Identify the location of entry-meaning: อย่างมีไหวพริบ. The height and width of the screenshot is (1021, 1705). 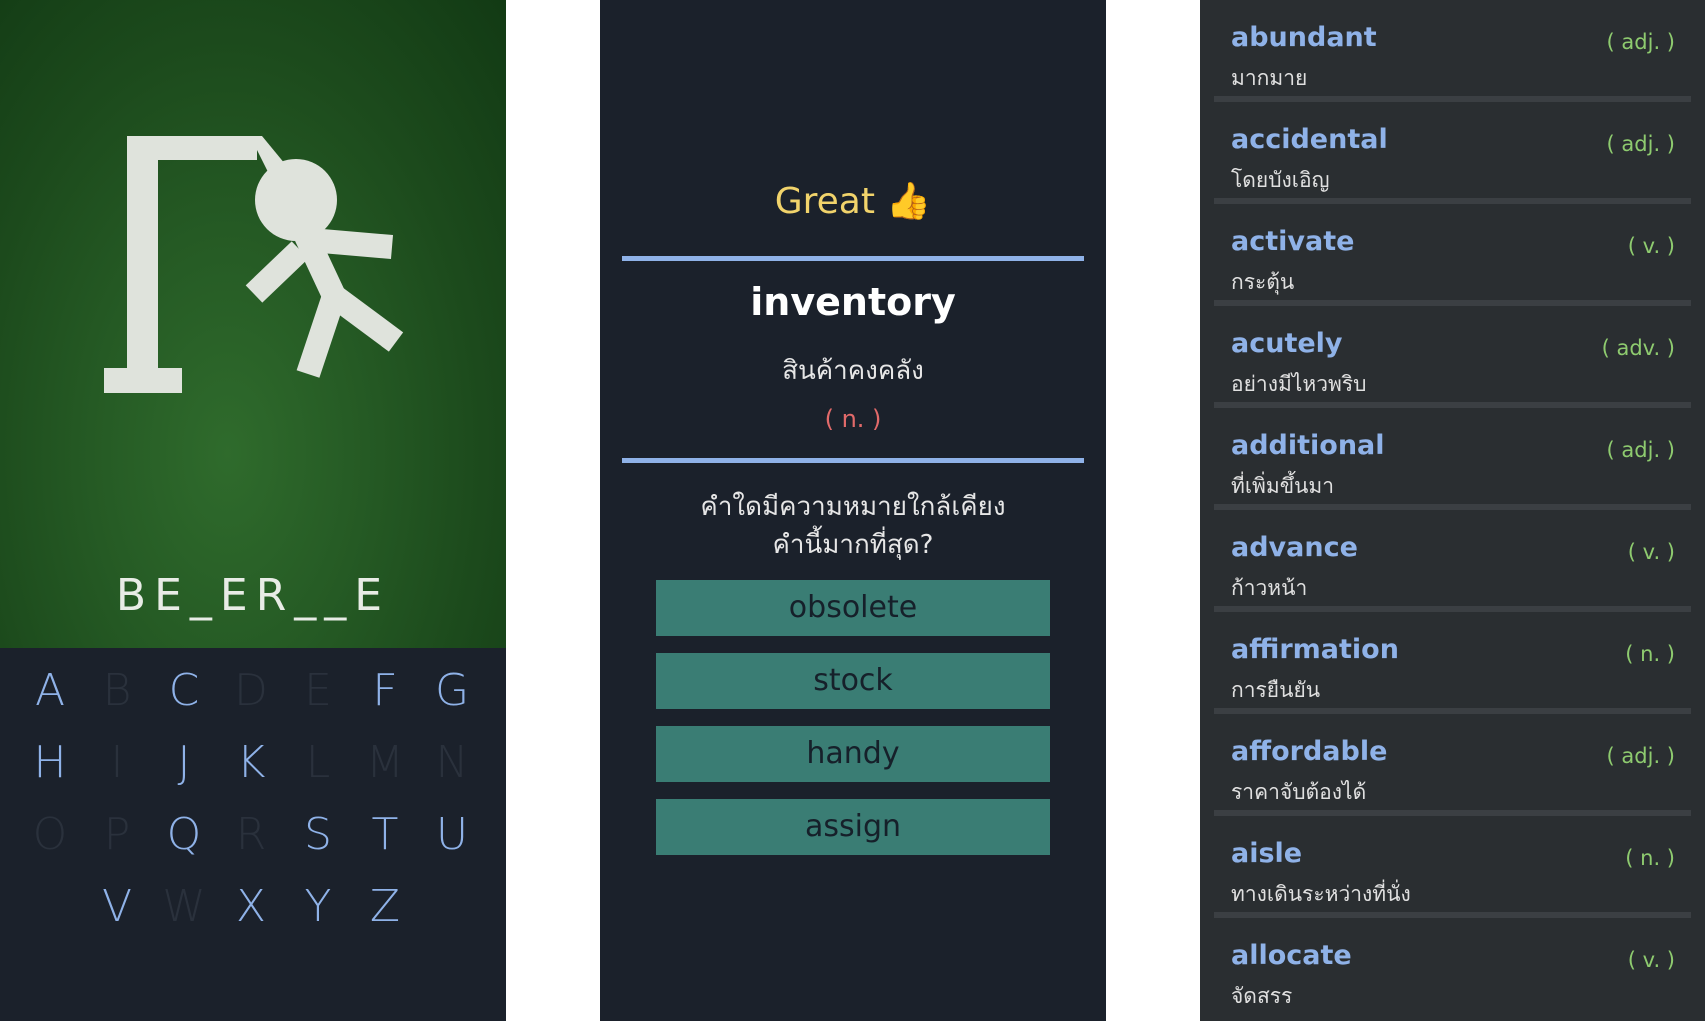
(1299, 384).